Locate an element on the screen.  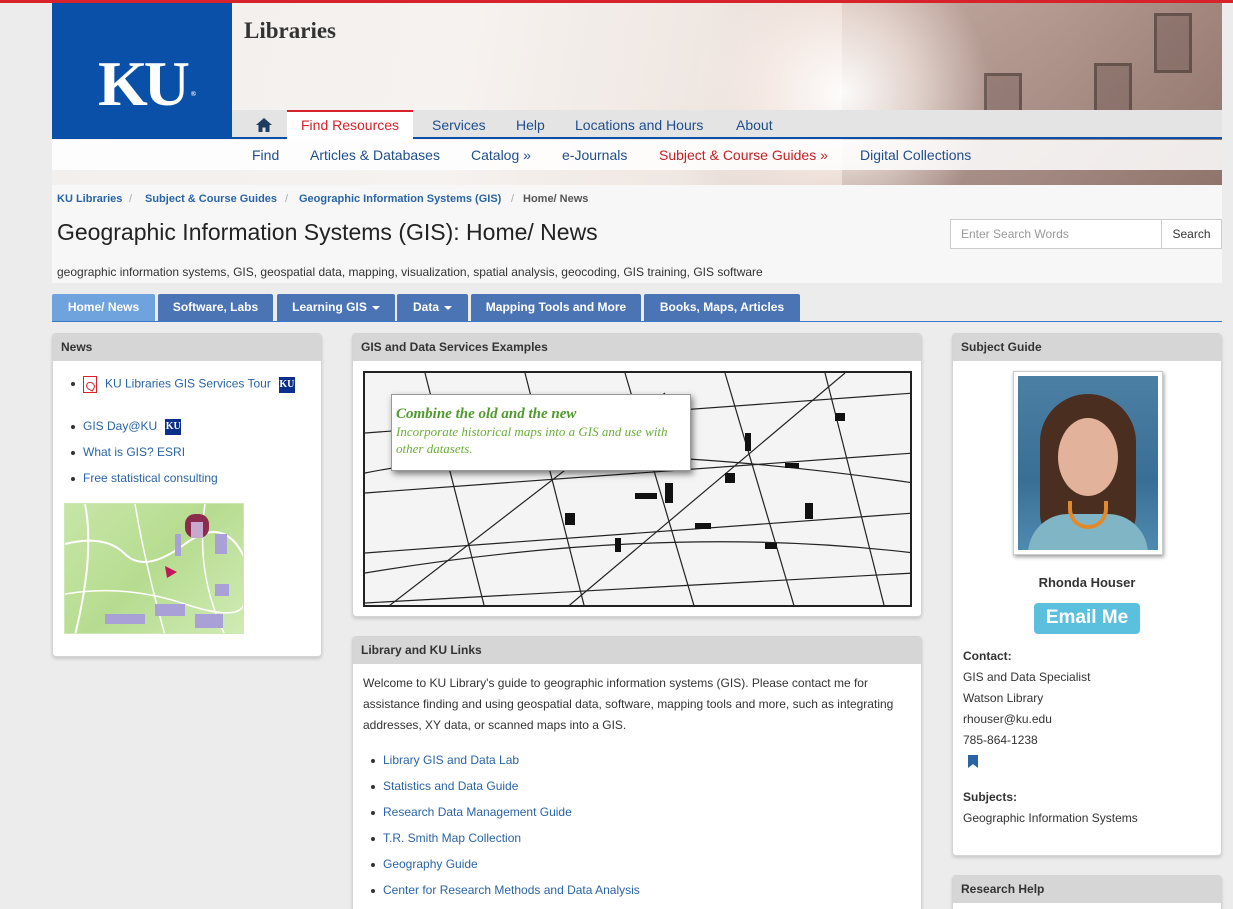
search-button: Search is located at coordinates (1191, 234).